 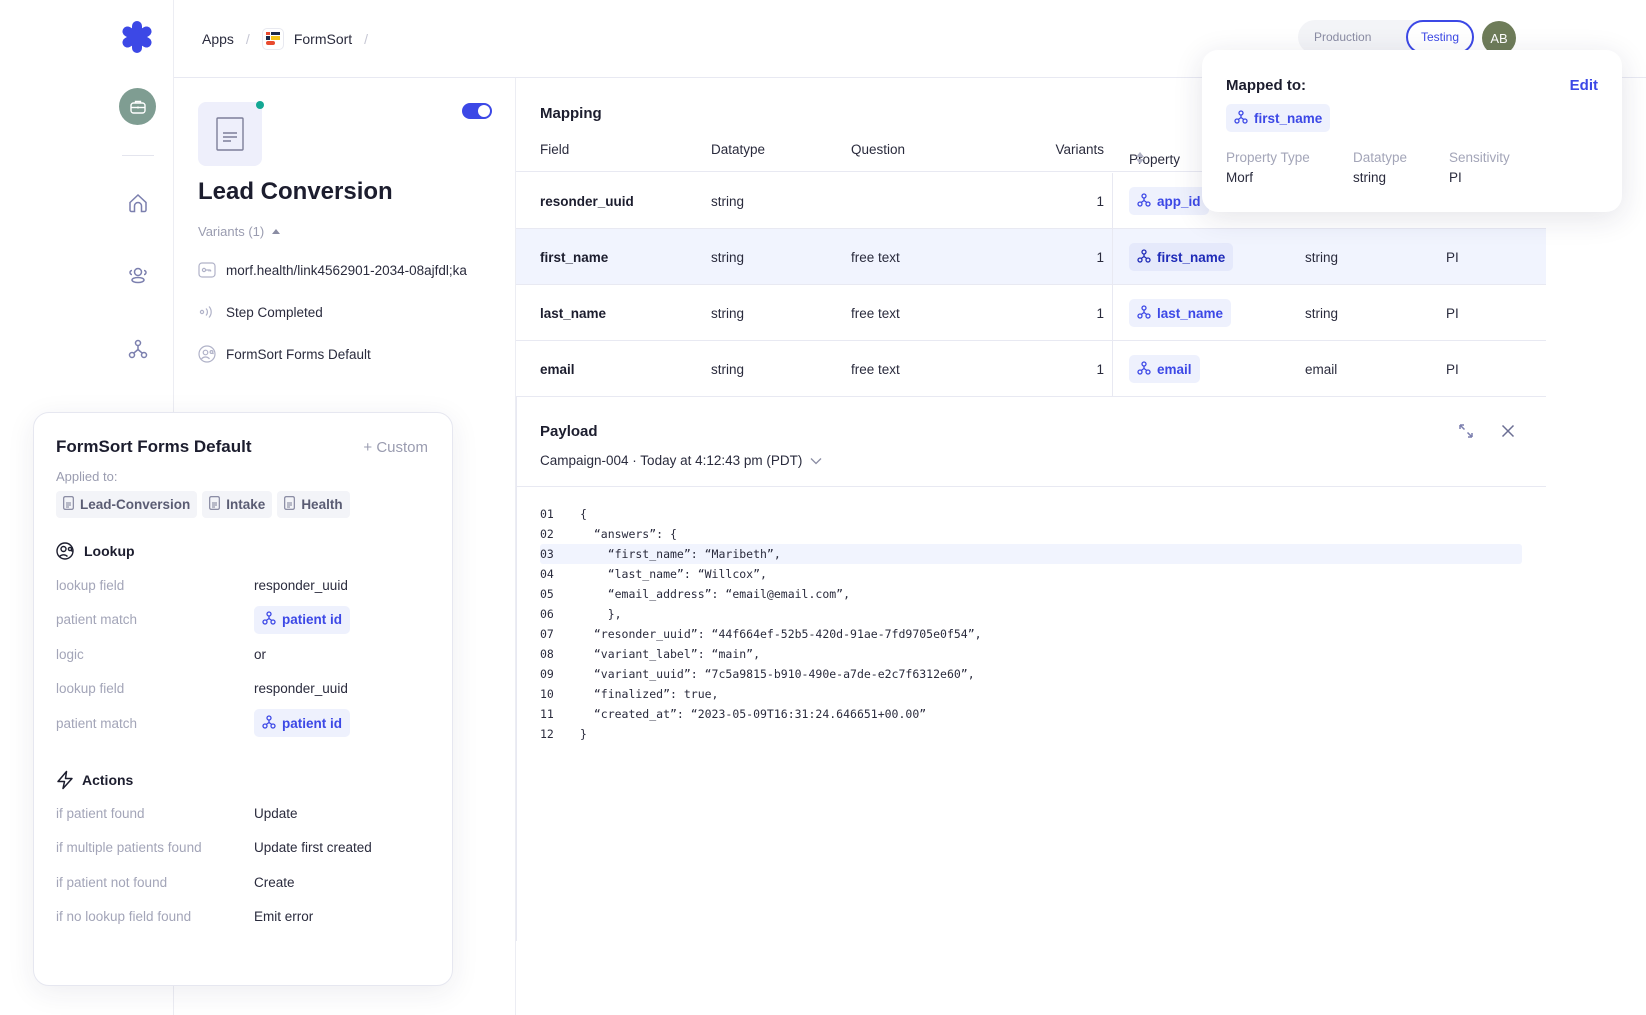 What do you see at coordinates (571, 113) in the screenshot?
I see `mapping-title: Mapping` at bounding box center [571, 113].